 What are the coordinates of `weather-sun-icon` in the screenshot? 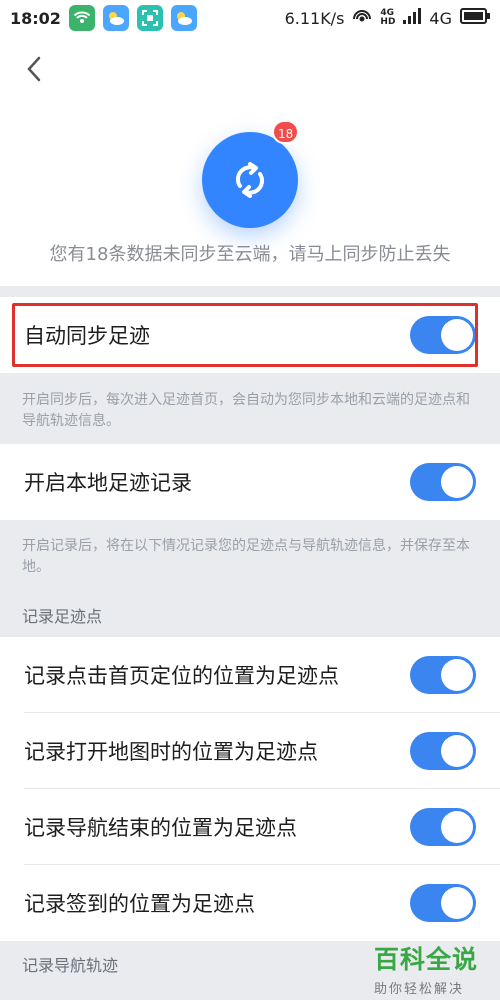 It's located at (183, 18).